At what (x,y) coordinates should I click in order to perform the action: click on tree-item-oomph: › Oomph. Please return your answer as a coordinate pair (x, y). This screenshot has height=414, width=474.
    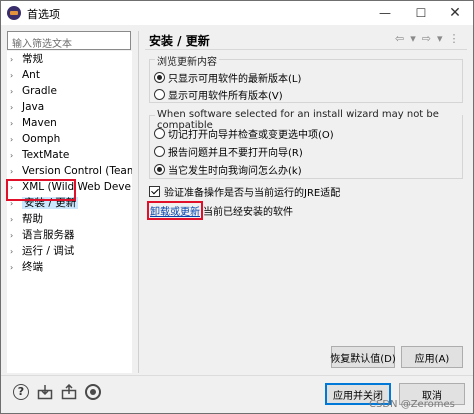
    Looking at the image, I should click on (69, 139).